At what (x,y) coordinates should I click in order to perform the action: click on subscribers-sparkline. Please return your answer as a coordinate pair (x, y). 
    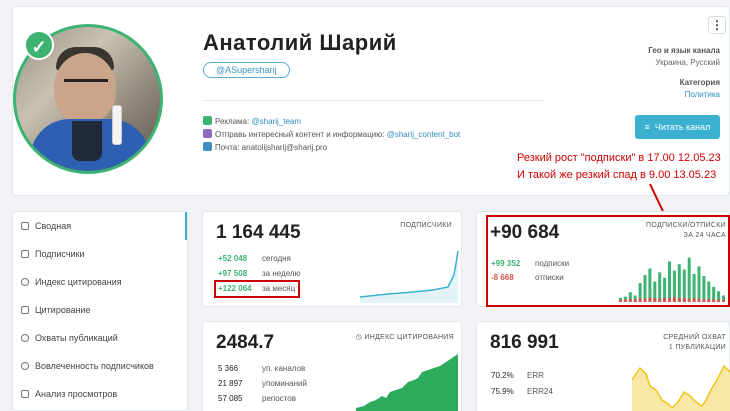
    Looking at the image, I should click on (409, 276).